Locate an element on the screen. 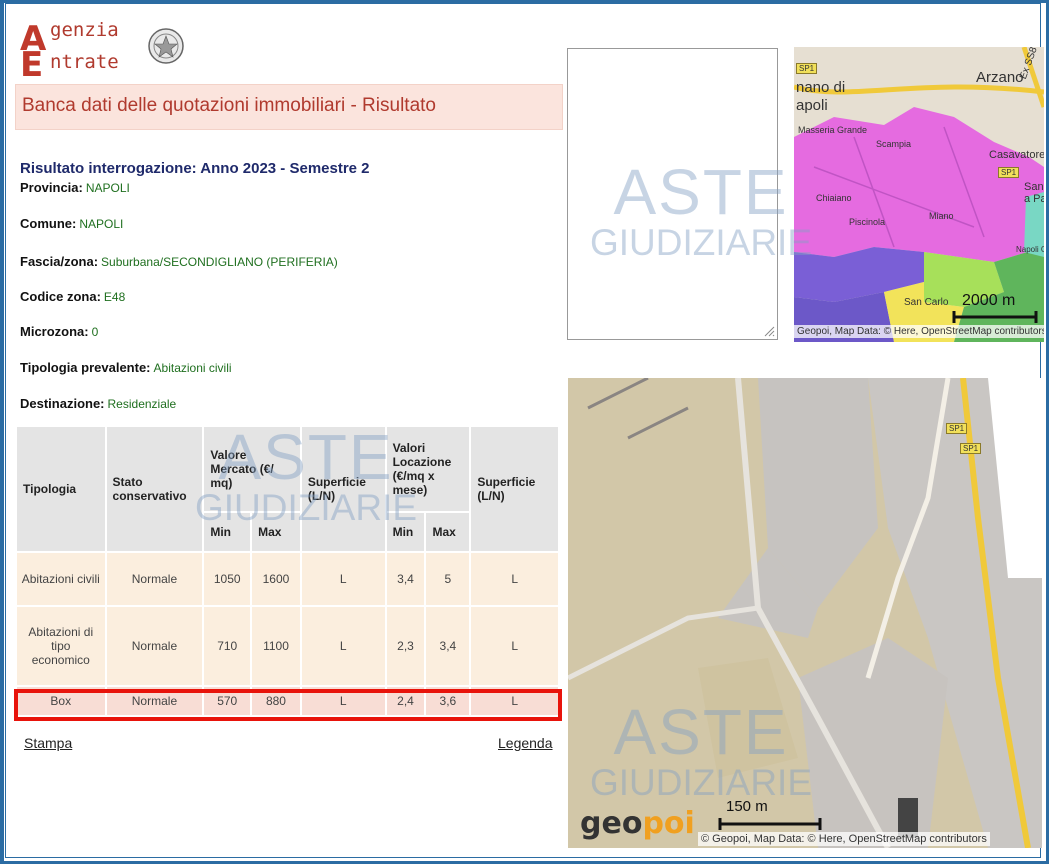  field-value: Abitazioni civili is located at coordinates (192, 368).